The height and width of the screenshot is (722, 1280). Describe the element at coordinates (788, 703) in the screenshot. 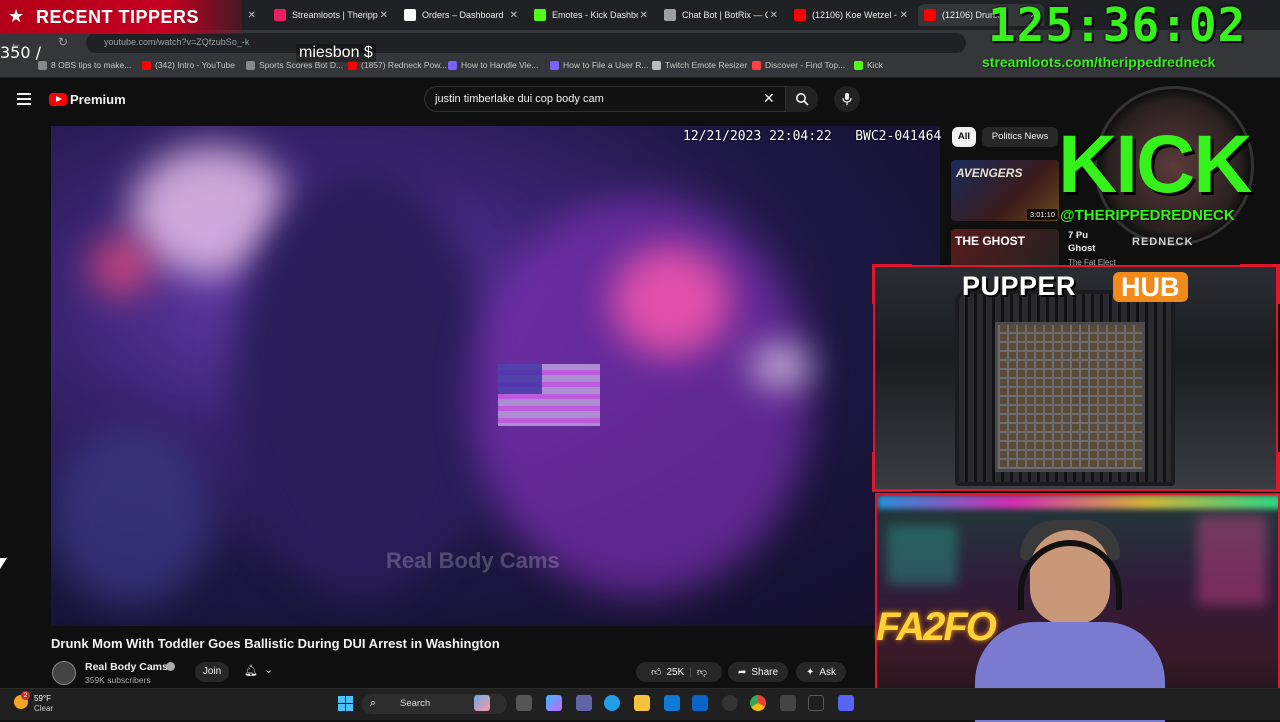

I see `app-icon` at that location.